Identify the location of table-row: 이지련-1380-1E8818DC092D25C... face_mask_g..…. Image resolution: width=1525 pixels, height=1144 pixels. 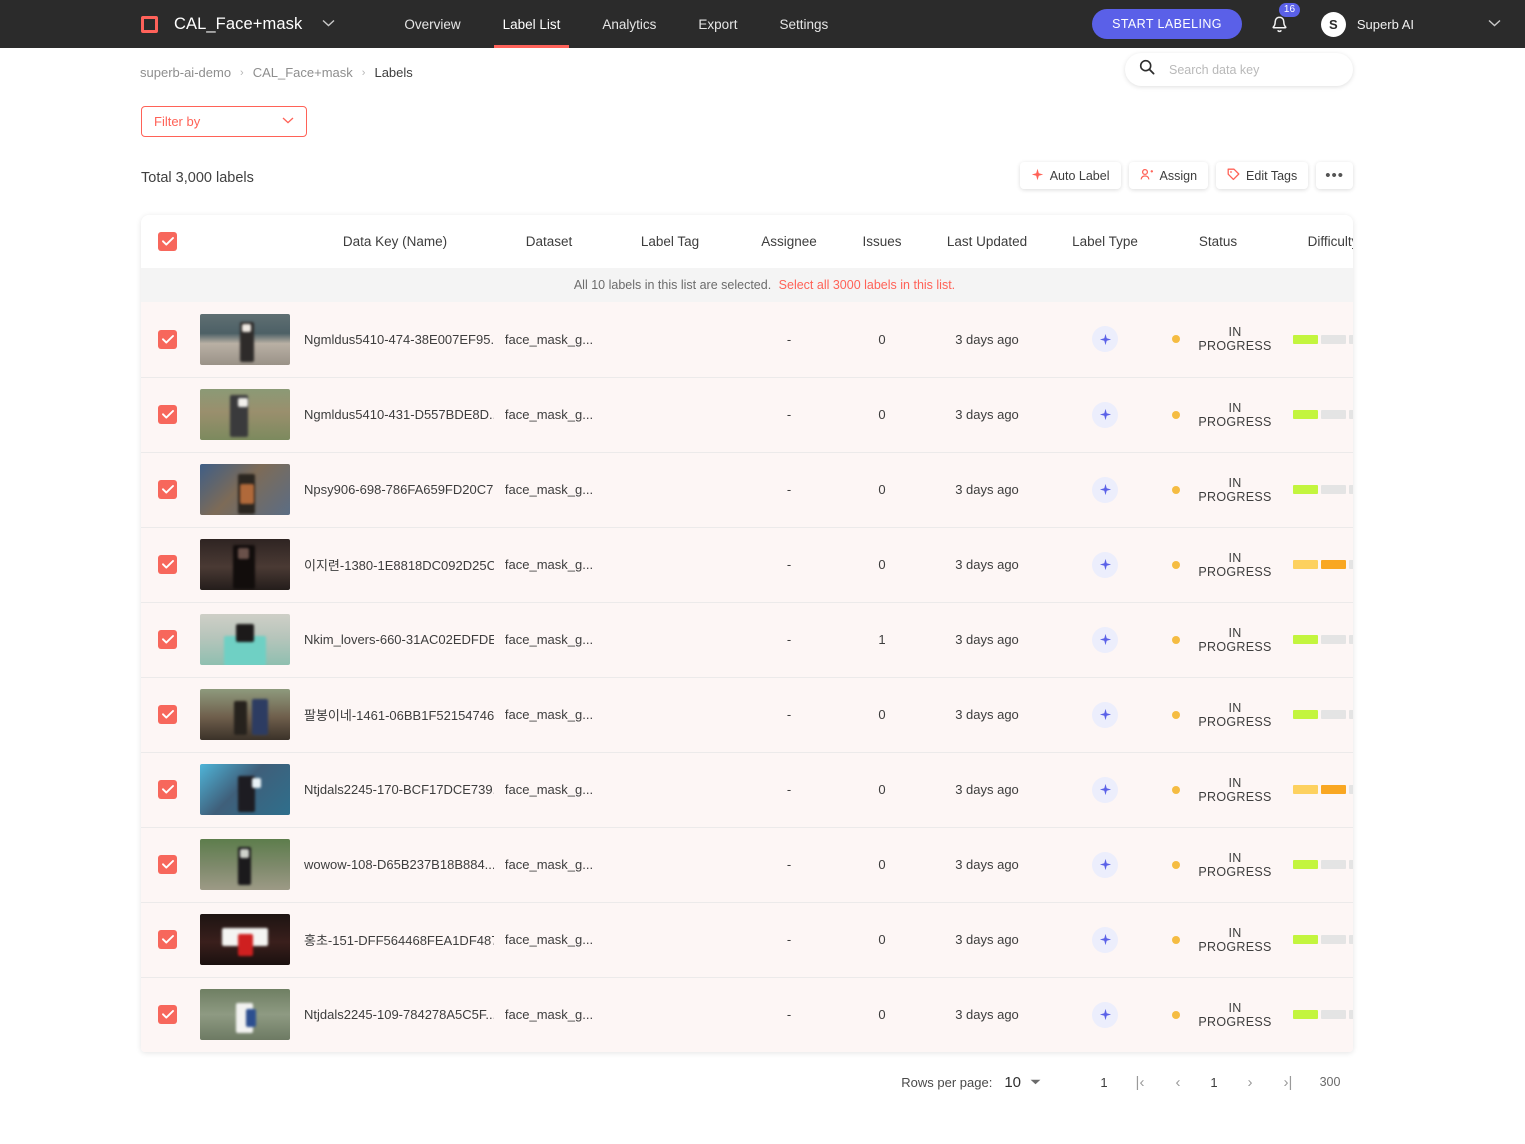
(747, 565).